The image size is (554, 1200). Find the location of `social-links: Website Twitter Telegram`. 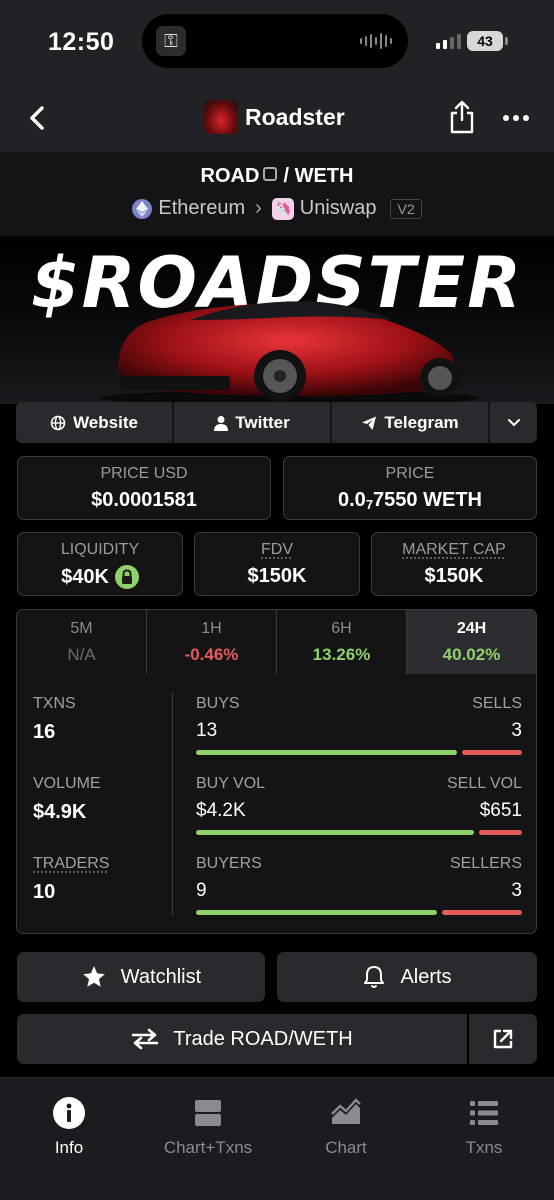

social-links: Website Twitter Telegram is located at coordinates (276, 422).